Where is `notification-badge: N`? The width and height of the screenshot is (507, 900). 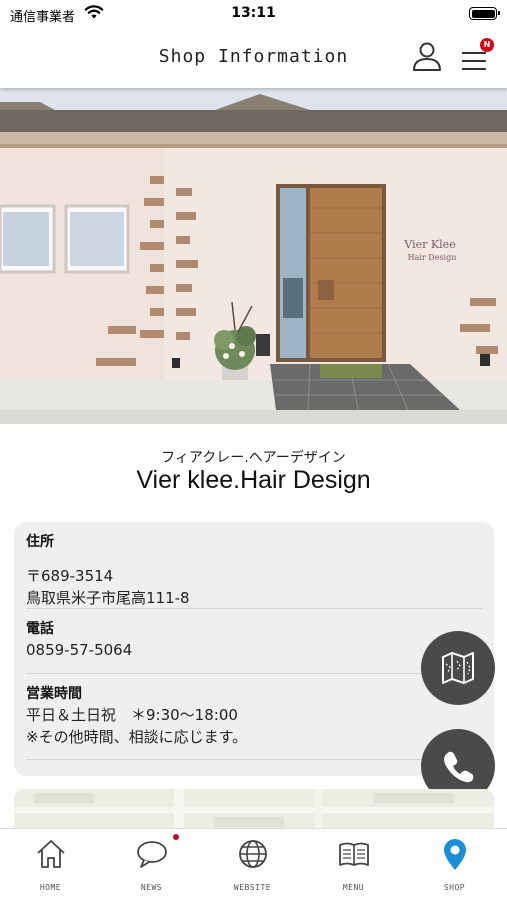
notification-badge: N is located at coordinates (487, 45).